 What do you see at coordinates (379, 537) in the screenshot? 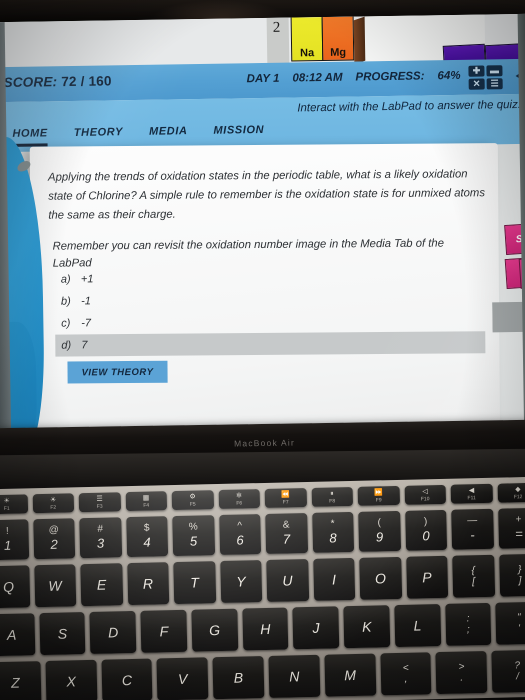
I see `key-9-label: 9` at bounding box center [379, 537].